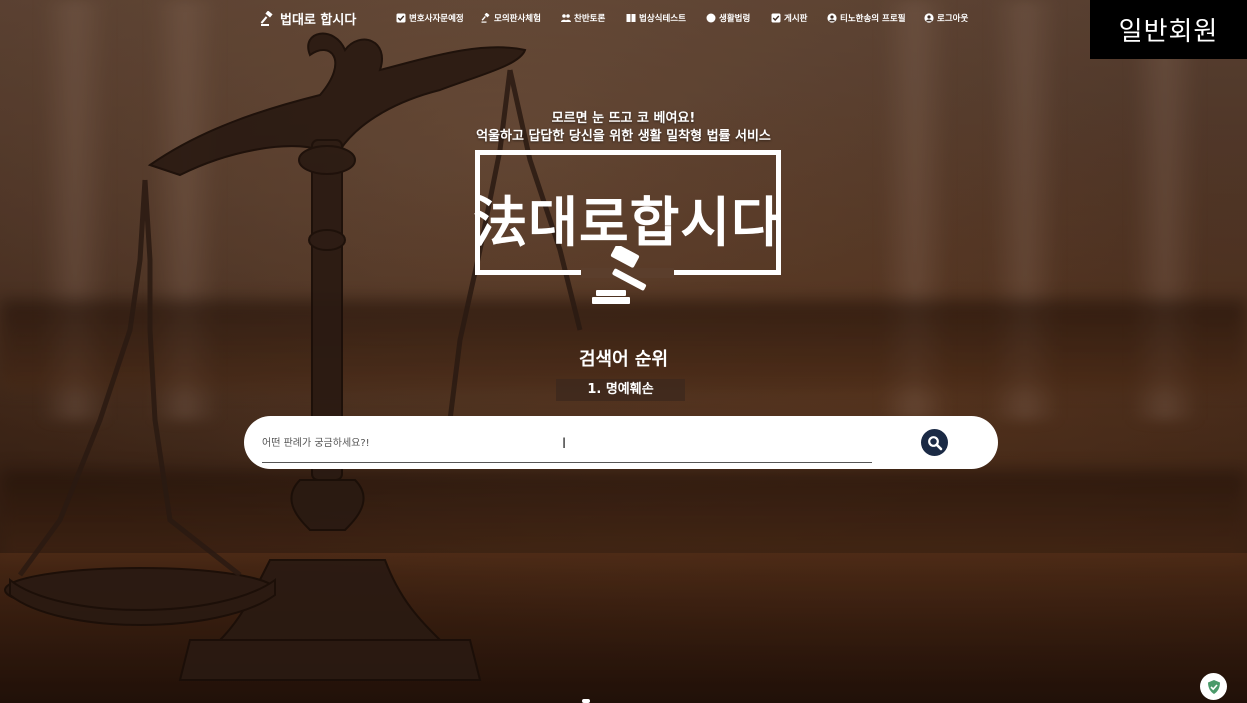  I want to click on nav-item-logout: 로그아웃, so click(954, 18).